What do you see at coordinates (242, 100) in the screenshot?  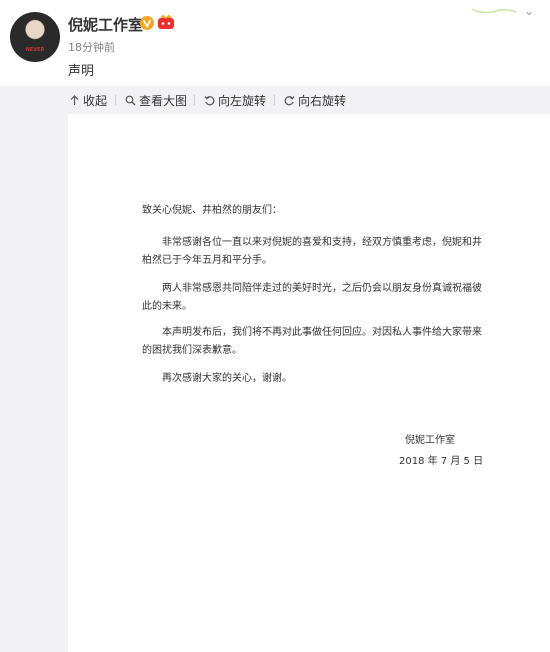 I see `rotate-left-label: 向左旋转` at bounding box center [242, 100].